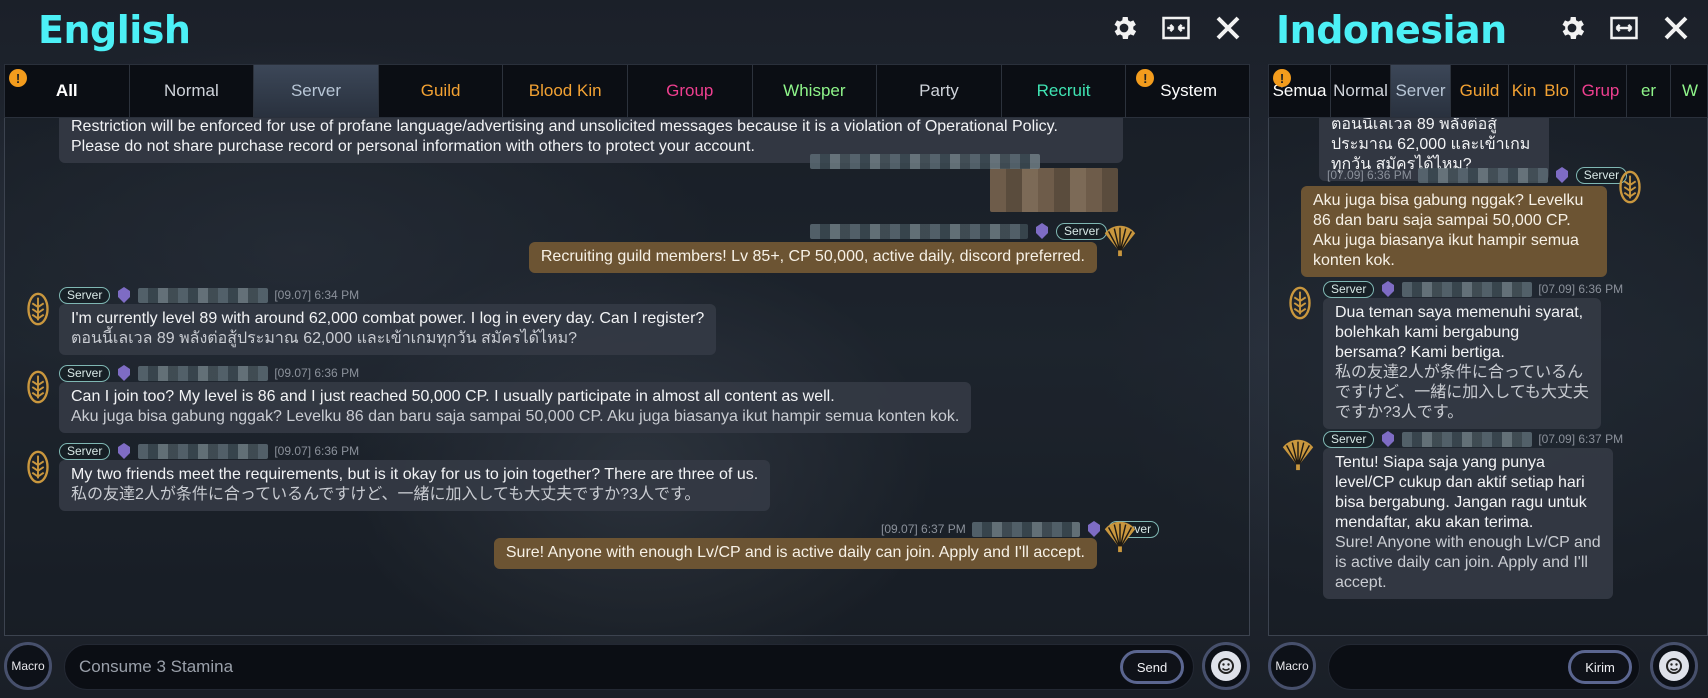 Image resolution: width=1708 pixels, height=698 pixels. What do you see at coordinates (815, 91) in the screenshot?
I see `tab-whisper: Whisper` at bounding box center [815, 91].